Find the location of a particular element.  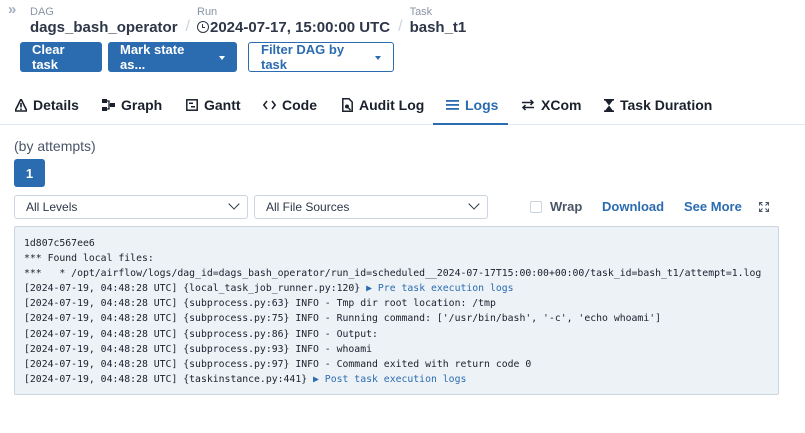

tab-graph: Graph is located at coordinates (132, 105).